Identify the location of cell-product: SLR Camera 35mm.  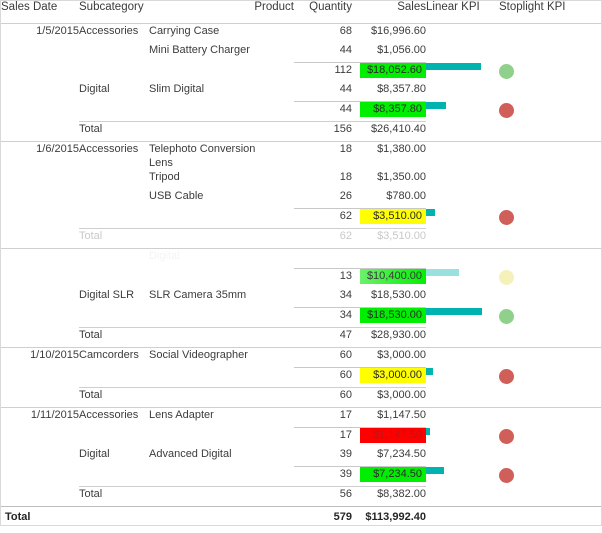
(221, 298).